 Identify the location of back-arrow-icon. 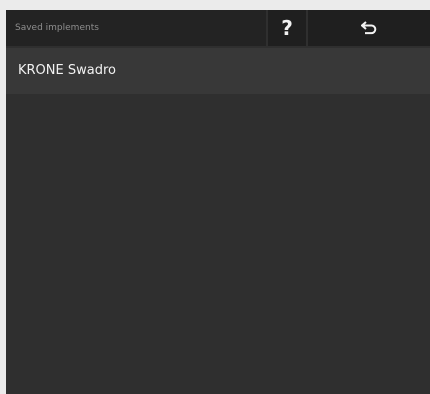
(369, 28).